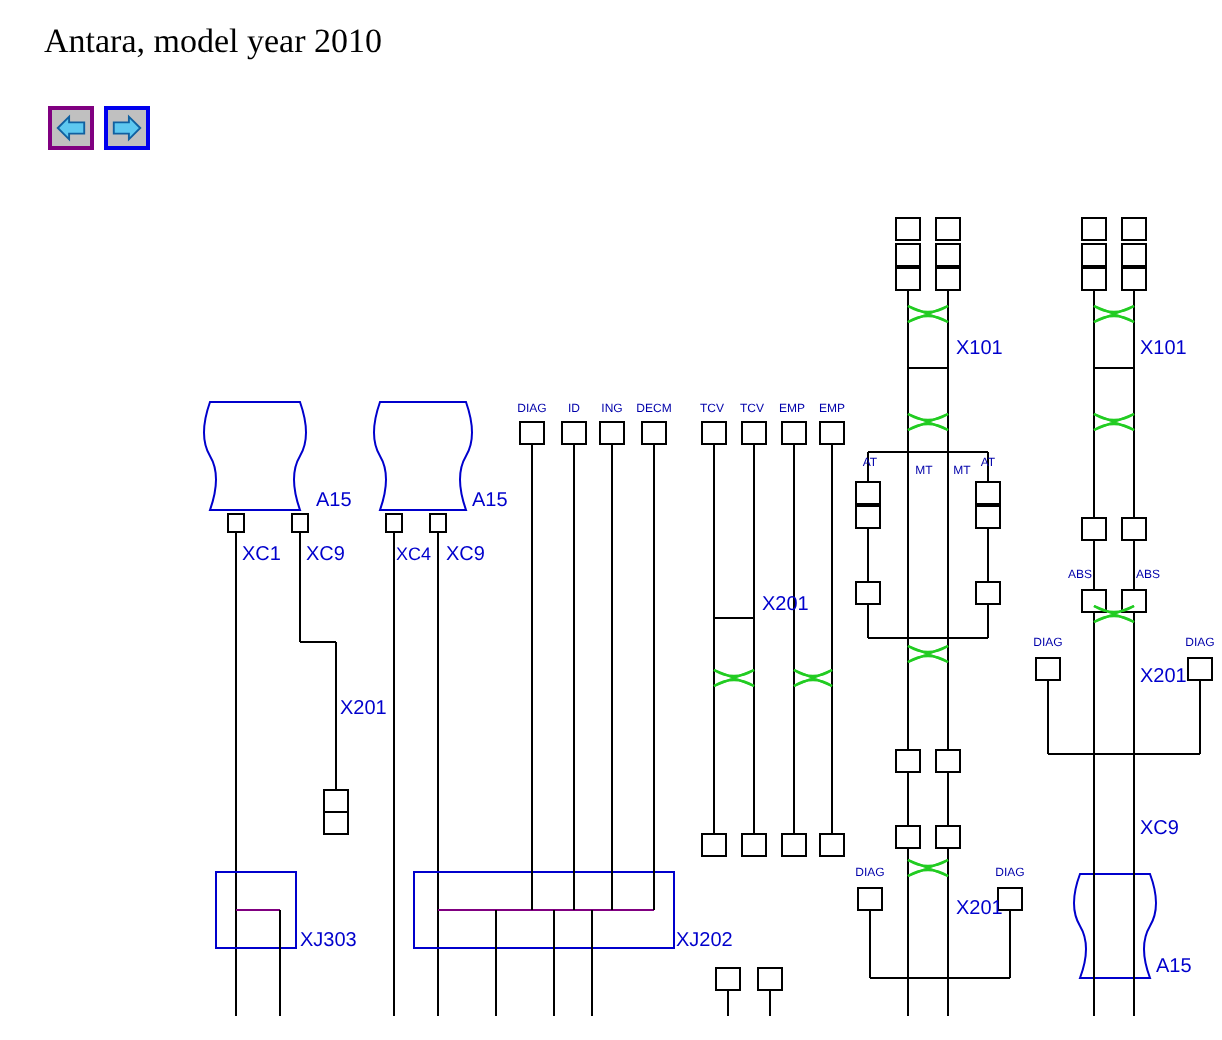 This screenshot has width=1222, height=1040. Describe the element at coordinates (704, 941) in the screenshot. I see `connector-label: XJ202` at that location.